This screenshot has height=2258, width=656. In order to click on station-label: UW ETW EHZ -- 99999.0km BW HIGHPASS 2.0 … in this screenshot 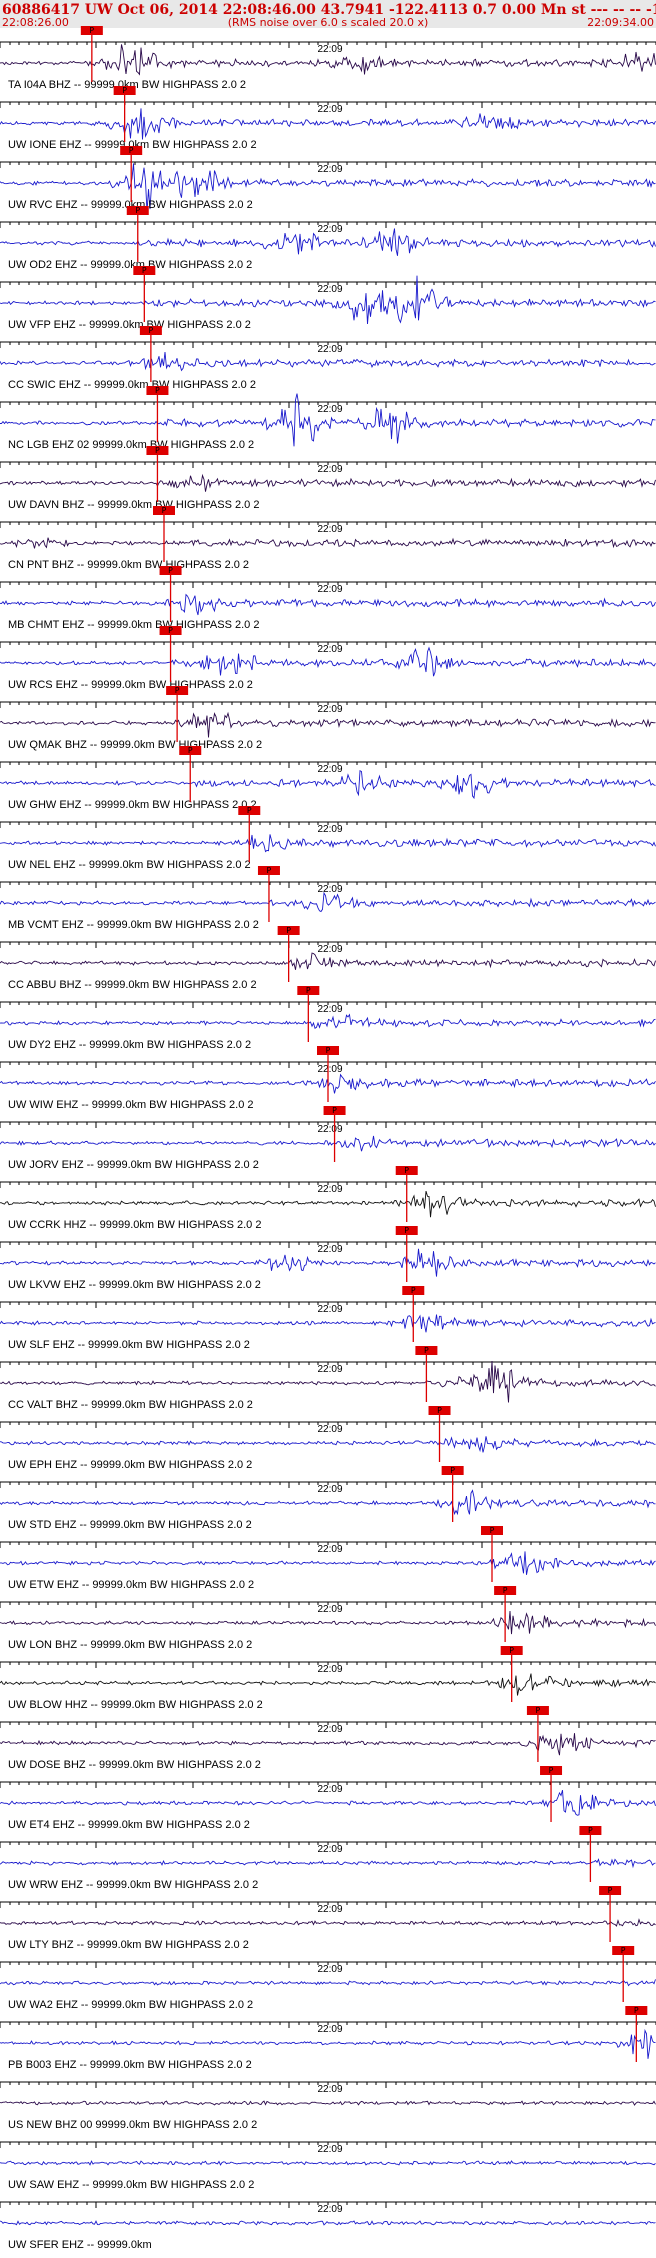, I will do `click(131, 1585)`.